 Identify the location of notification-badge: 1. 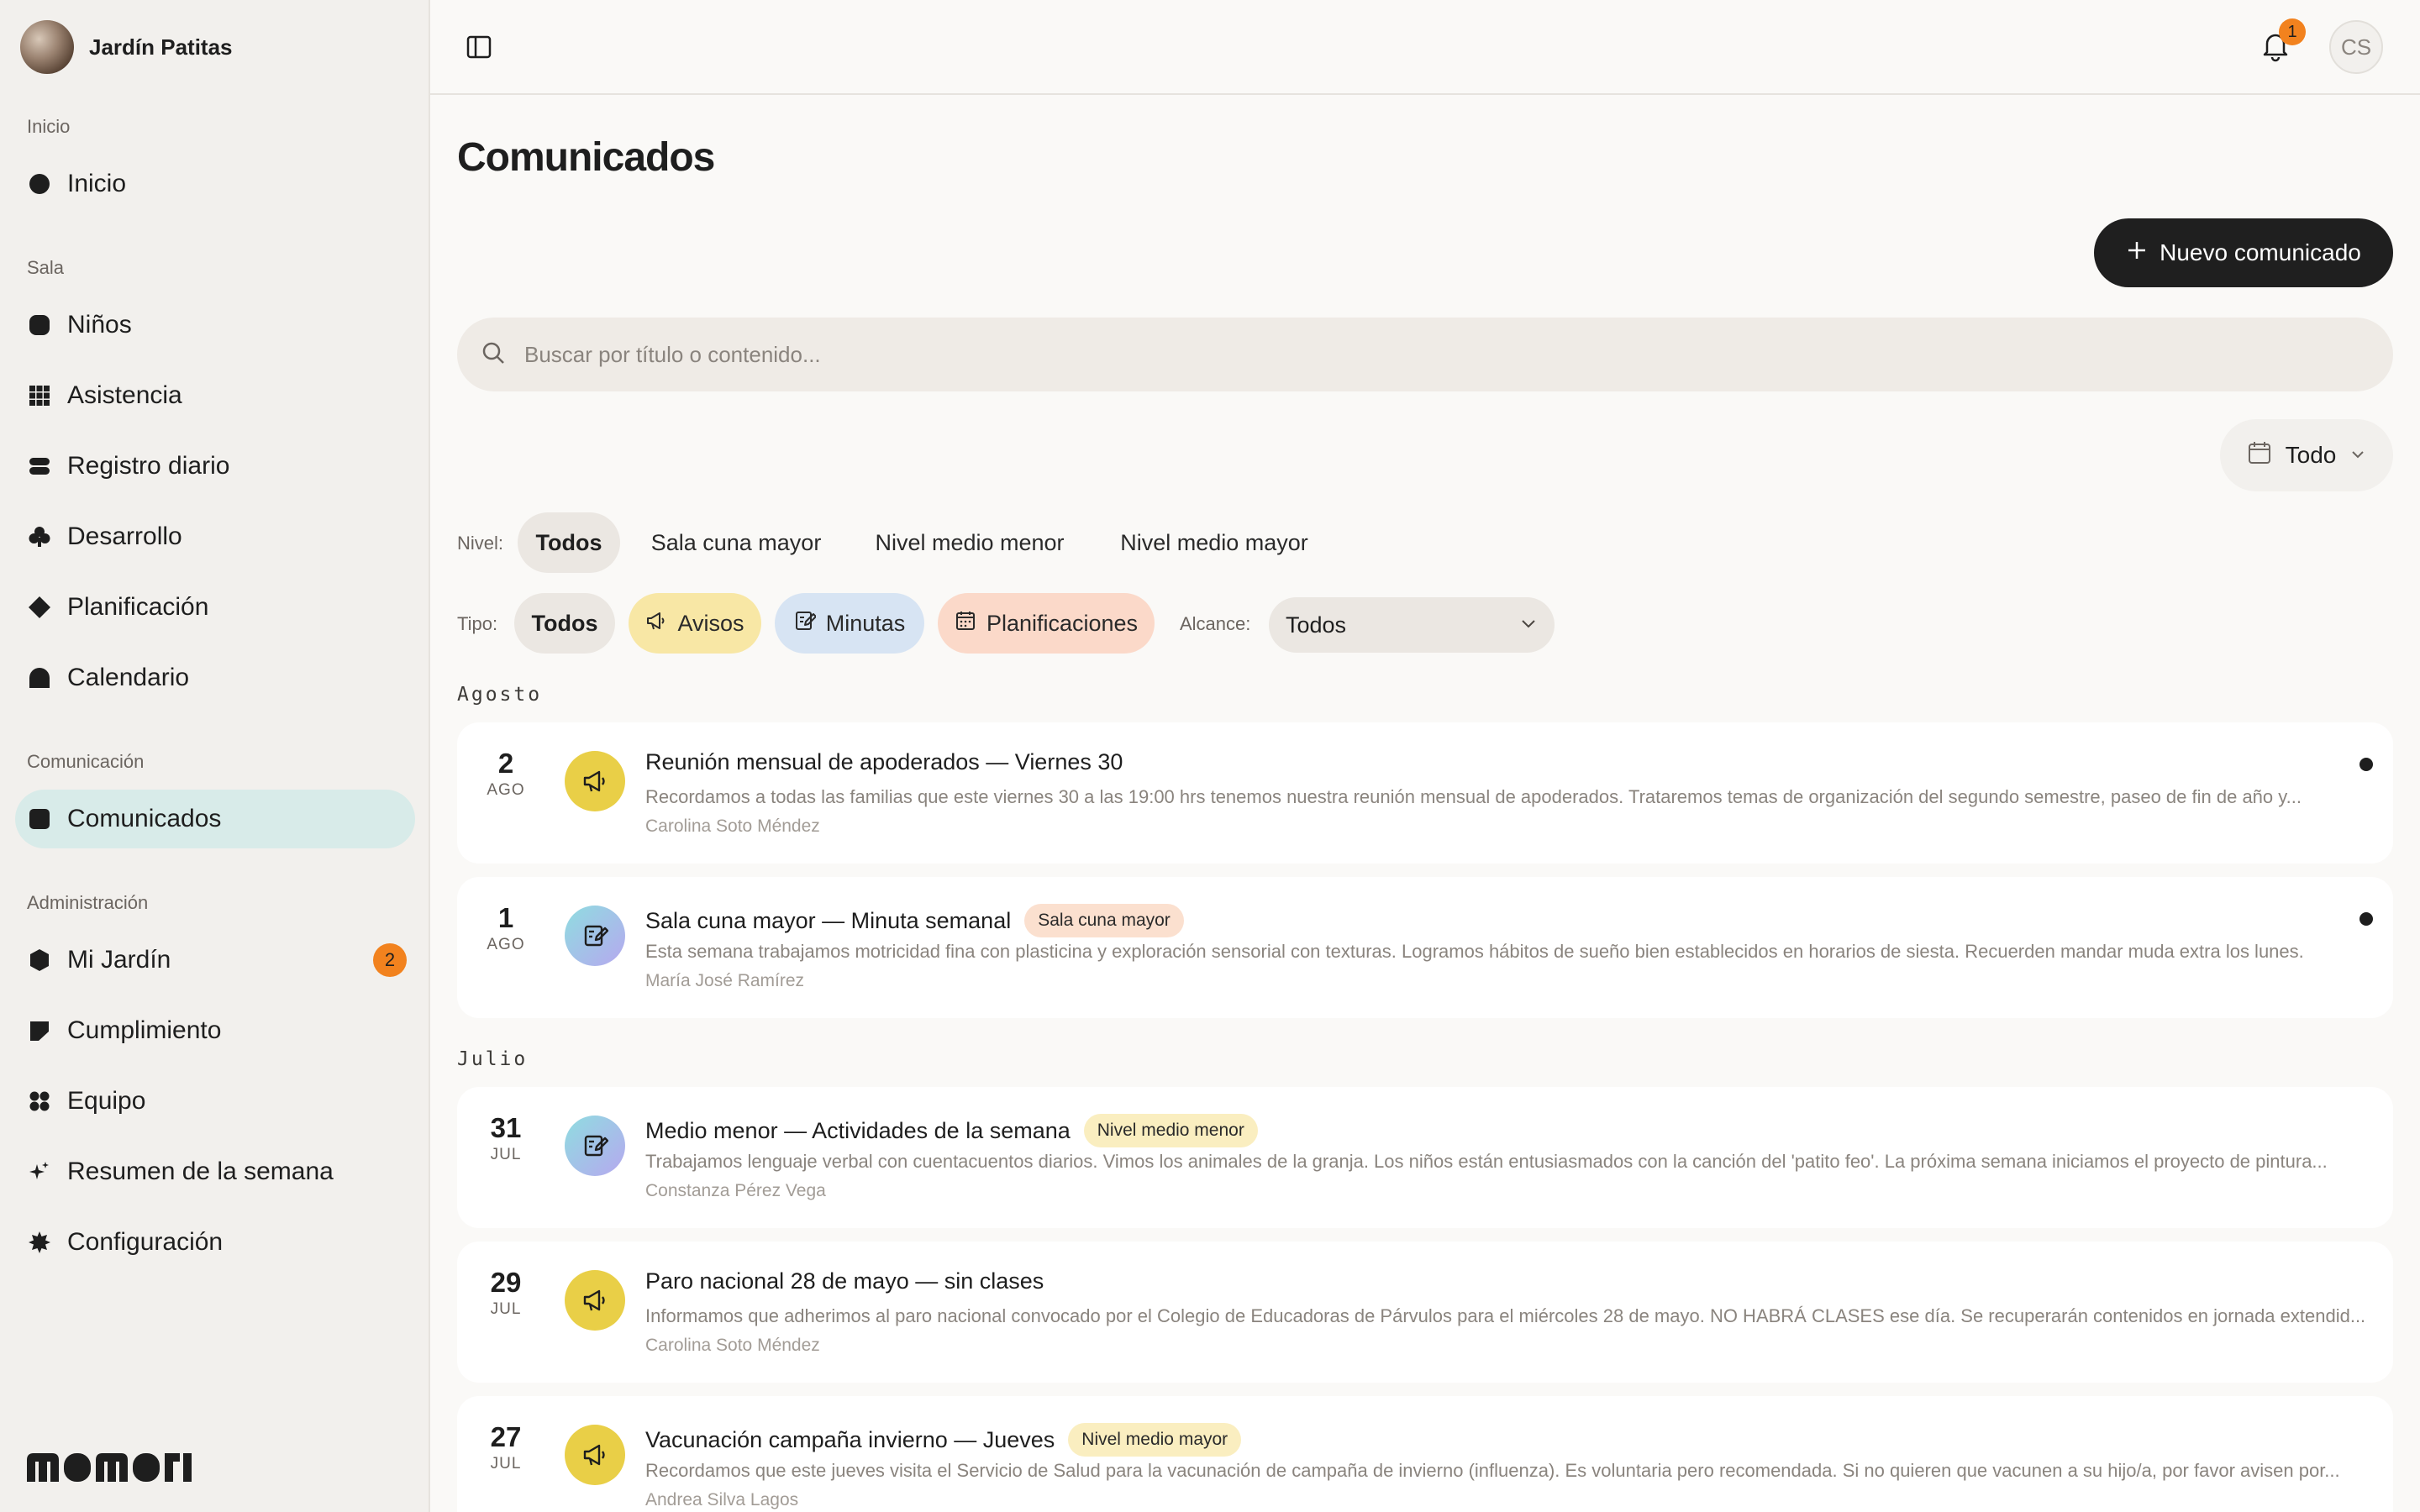
(2292, 31).